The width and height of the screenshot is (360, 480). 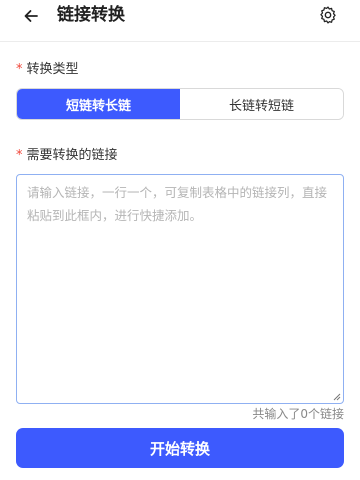 What do you see at coordinates (72, 155) in the screenshot?
I see `links-label-text: 需要转换的链接` at bounding box center [72, 155].